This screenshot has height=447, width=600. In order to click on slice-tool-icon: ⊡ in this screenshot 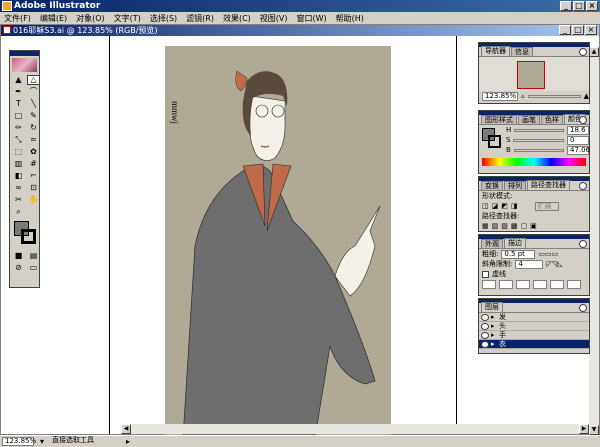, I will do `click(33, 188)`.